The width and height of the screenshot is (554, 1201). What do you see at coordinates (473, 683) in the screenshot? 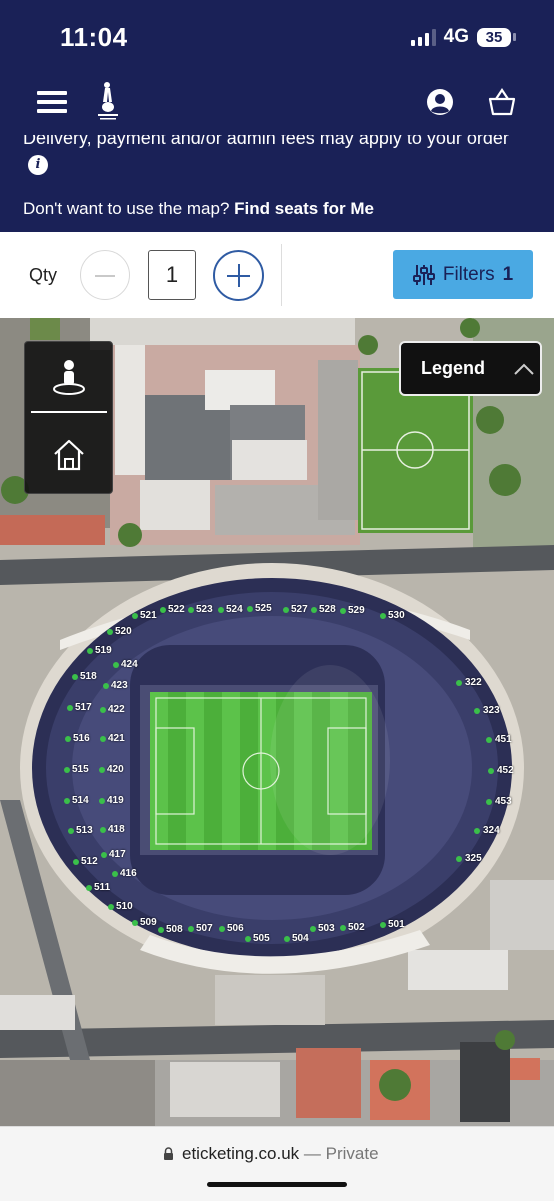
I see `section-label-322: 322` at bounding box center [473, 683].